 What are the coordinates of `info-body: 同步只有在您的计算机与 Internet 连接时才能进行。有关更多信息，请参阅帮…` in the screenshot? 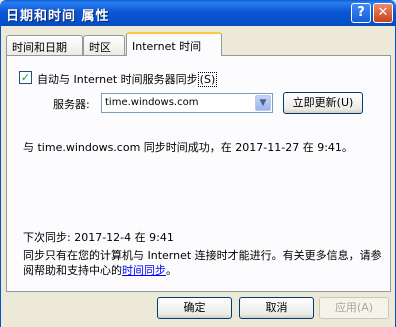 It's located at (202, 263).